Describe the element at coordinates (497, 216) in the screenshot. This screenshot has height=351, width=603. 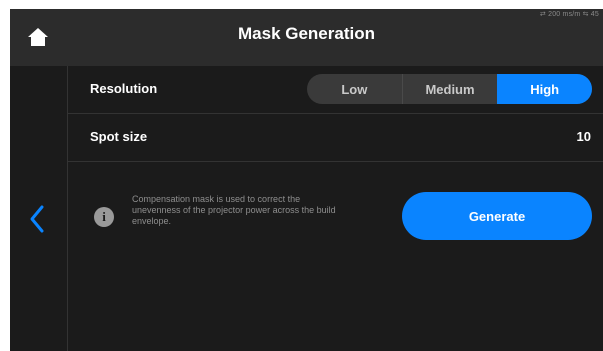
I see `generate-button: Generate` at that location.